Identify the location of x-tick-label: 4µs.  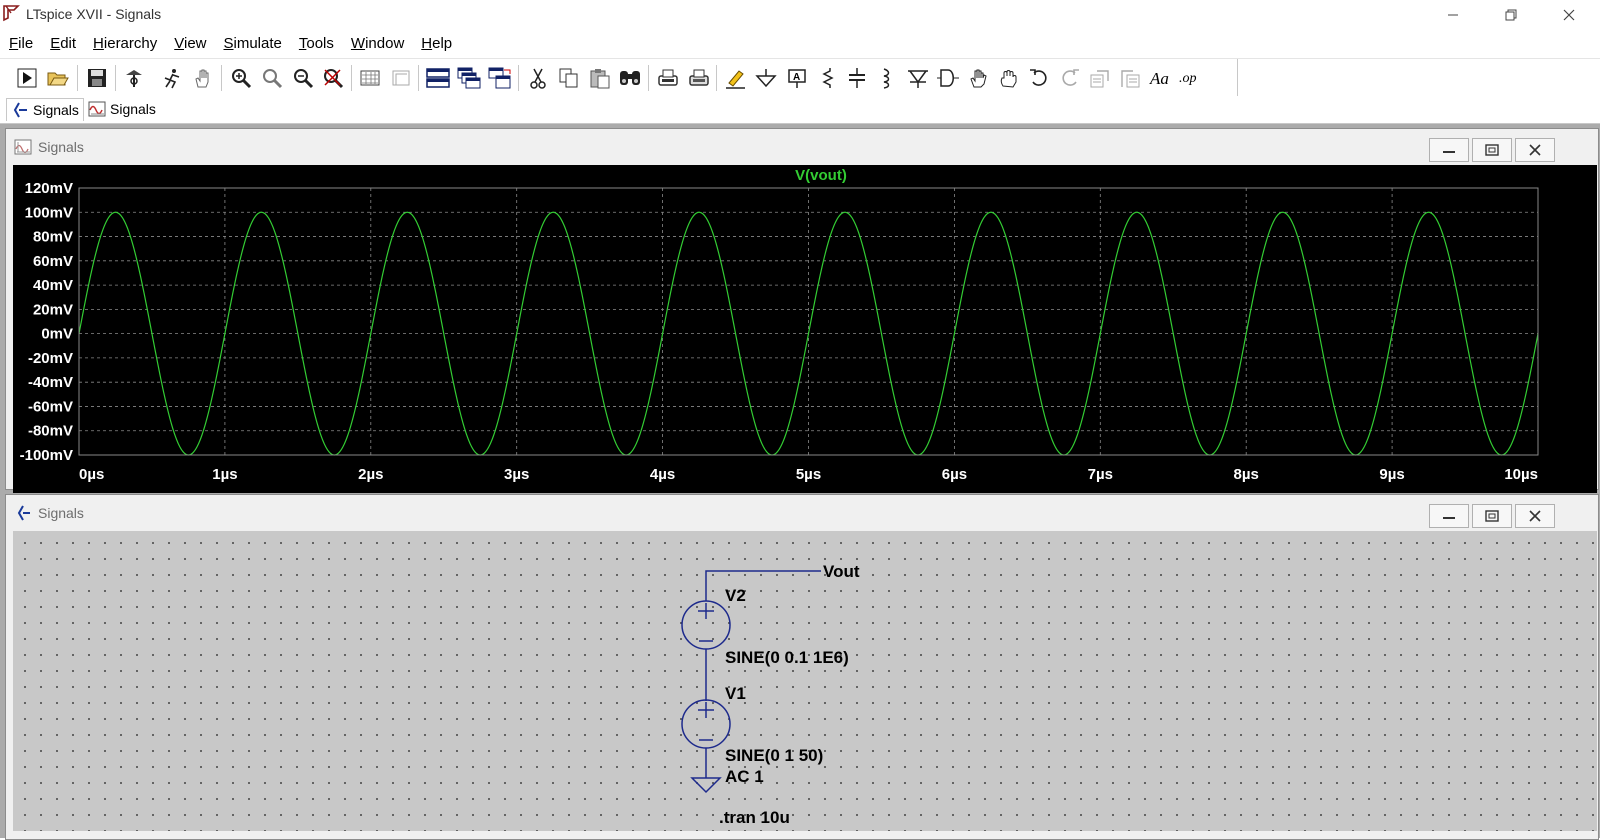
(662, 474).